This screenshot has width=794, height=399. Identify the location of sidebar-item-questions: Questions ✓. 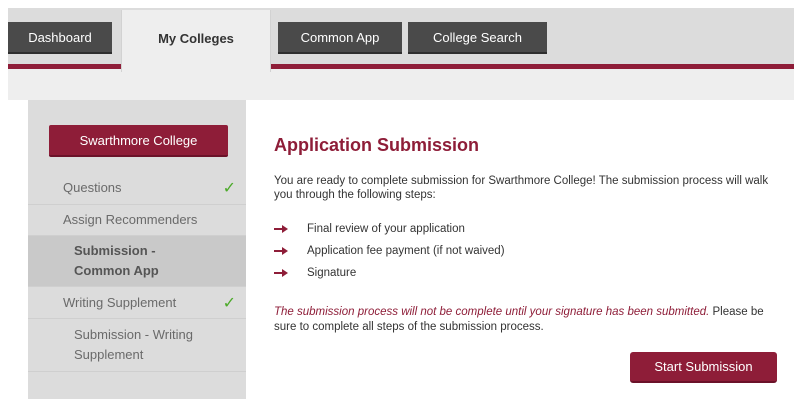
(137, 188).